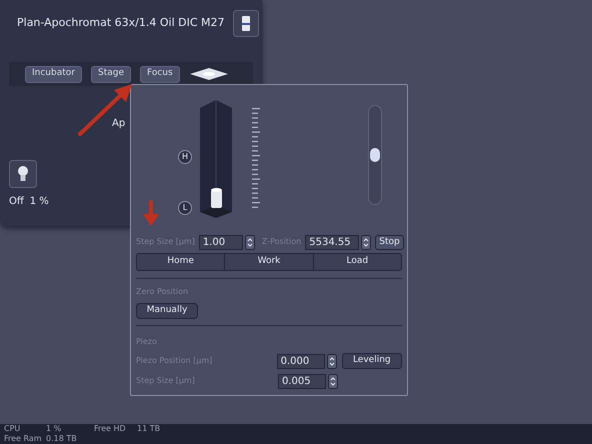 This screenshot has width=592, height=444. Describe the element at coordinates (23, 174) in the screenshot. I see `lamp-icon` at that location.